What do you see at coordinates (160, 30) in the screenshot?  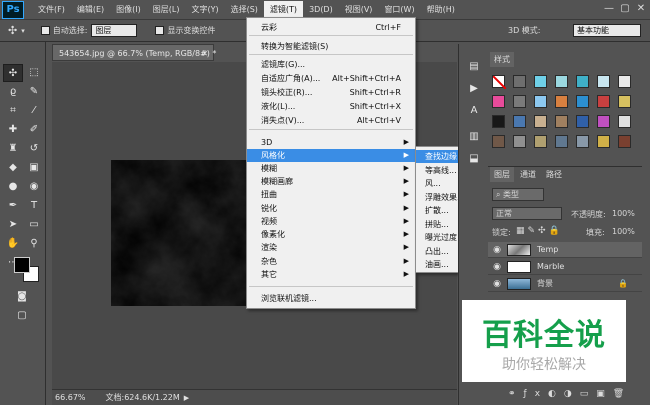 I see `show-transform-checkbox` at bounding box center [160, 30].